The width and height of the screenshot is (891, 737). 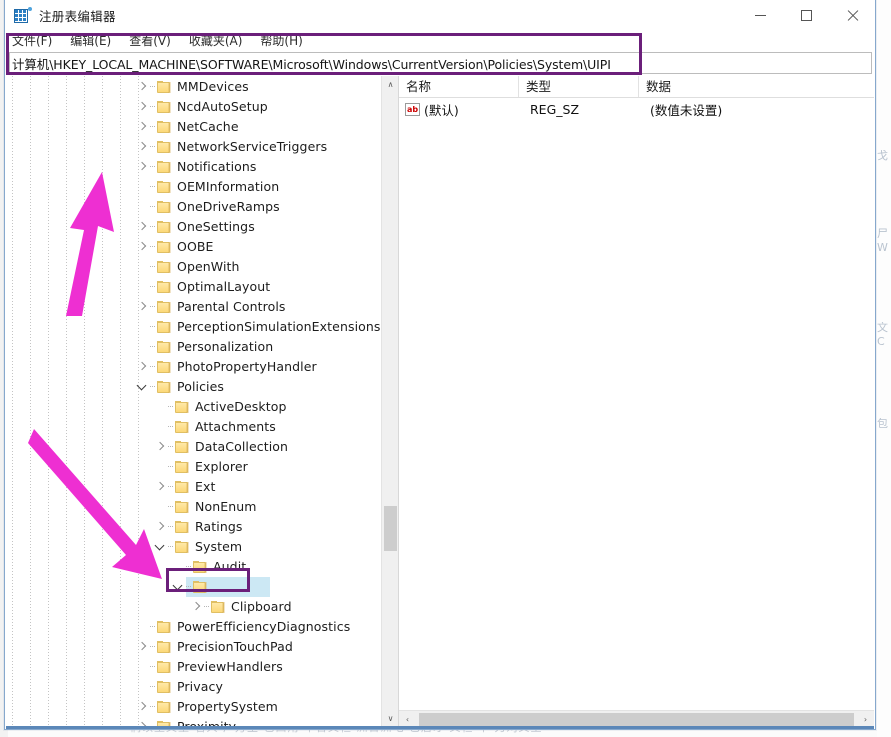 I want to click on tree-item: PerceptionSimulationExtensions, so click(x=193, y=327).